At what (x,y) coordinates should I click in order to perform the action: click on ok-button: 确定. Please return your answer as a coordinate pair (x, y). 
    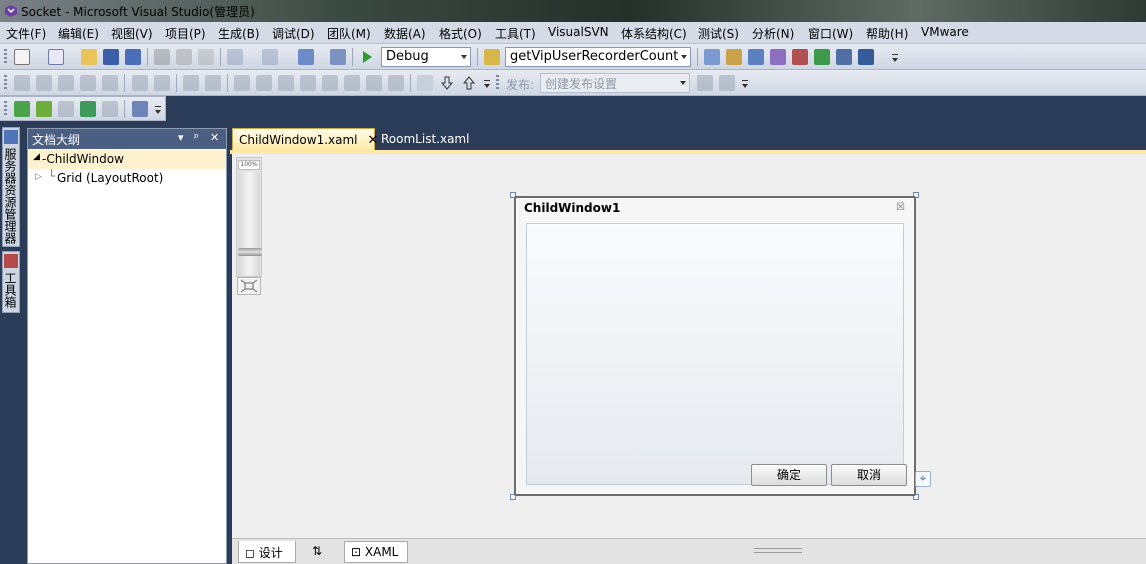
    Looking at the image, I should click on (789, 475).